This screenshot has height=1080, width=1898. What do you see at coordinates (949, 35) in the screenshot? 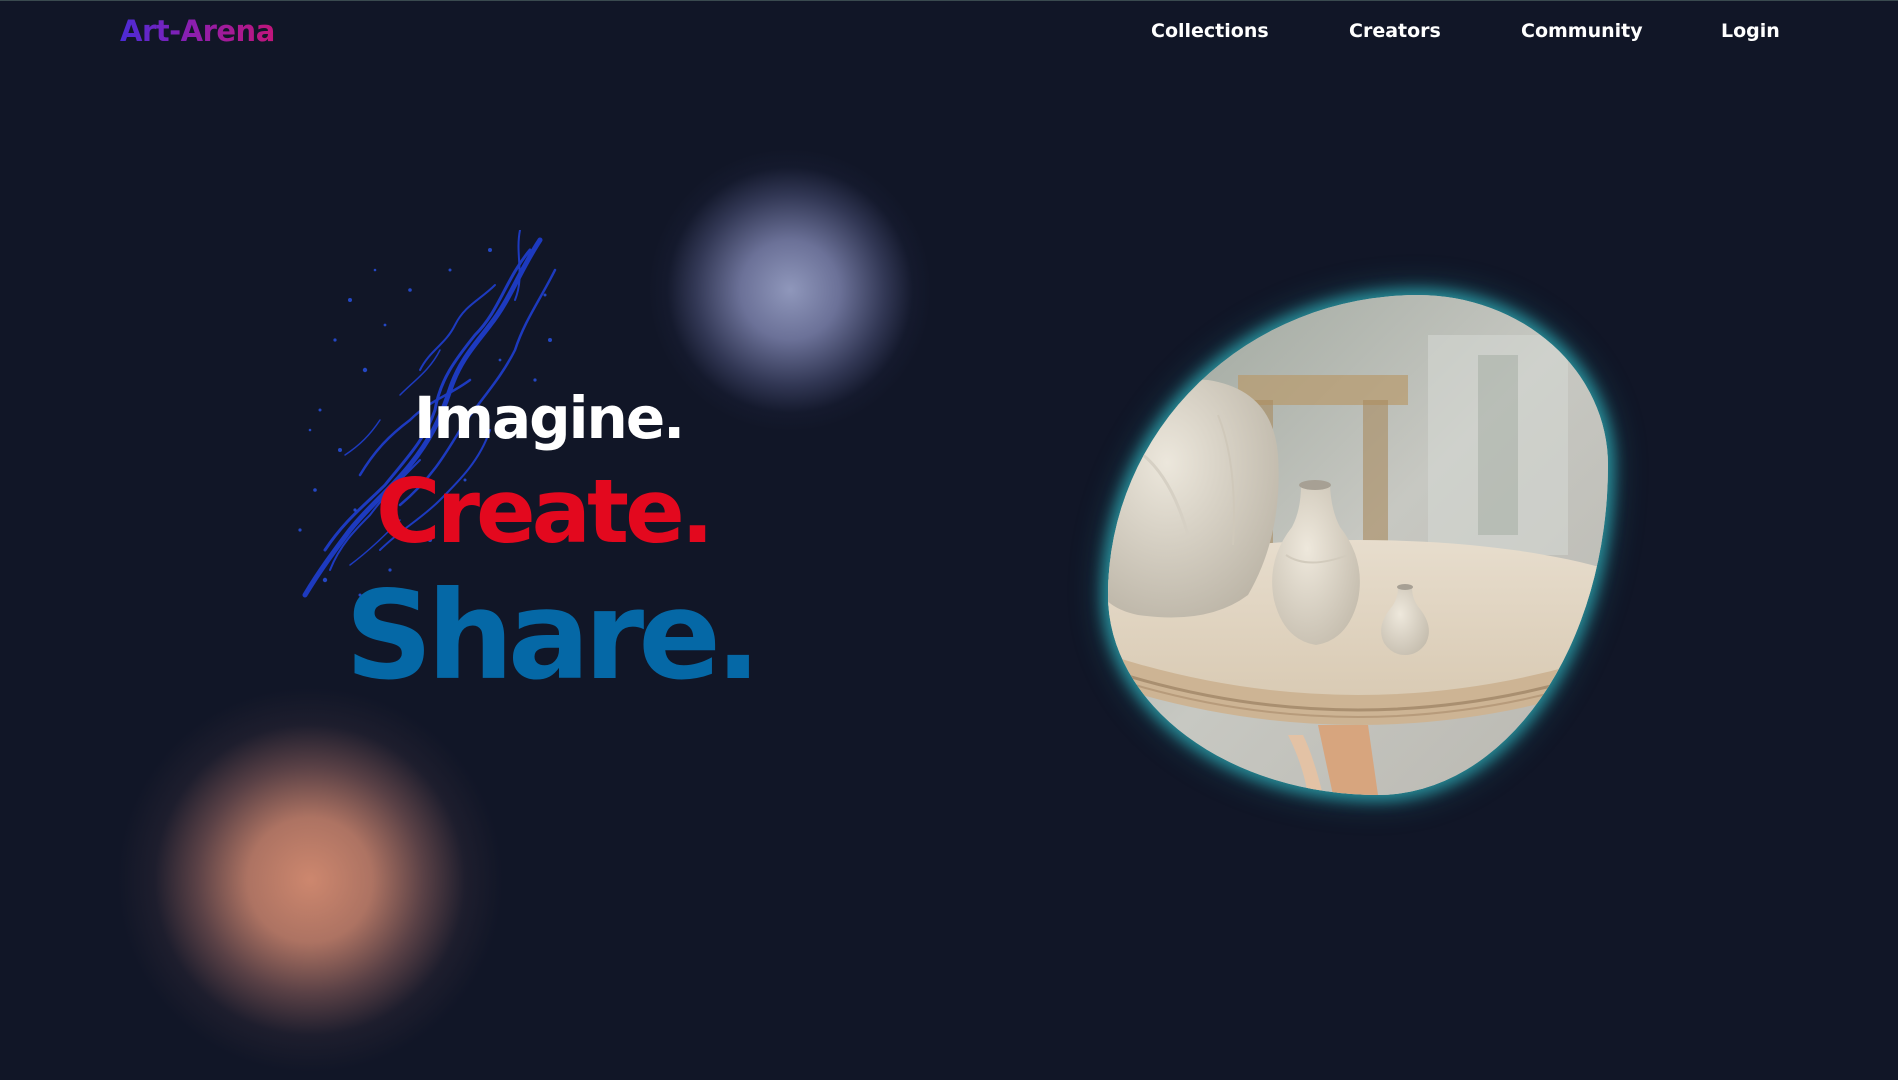
I see `main-nav: Collections Creators Community Login` at bounding box center [949, 35].